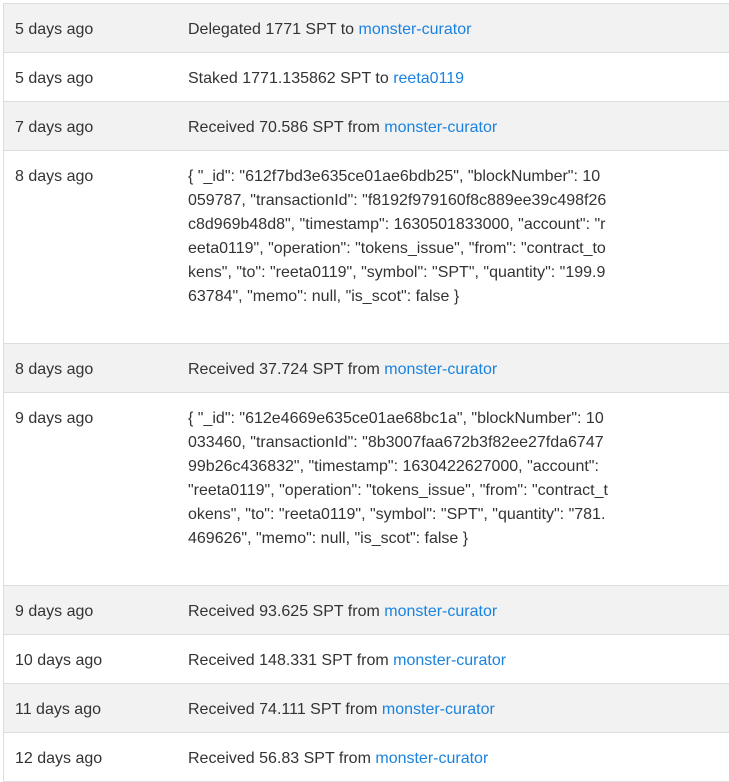 The image size is (729, 782). Describe the element at coordinates (273, 29) in the screenshot. I see `description-text: Delegated 1771 SPT to` at that location.